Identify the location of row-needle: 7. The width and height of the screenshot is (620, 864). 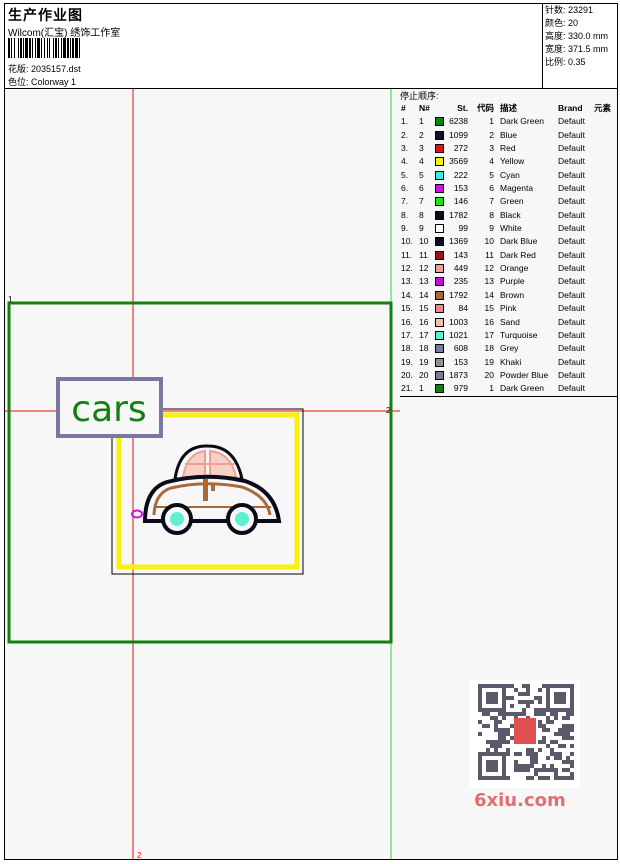
(421, 201).